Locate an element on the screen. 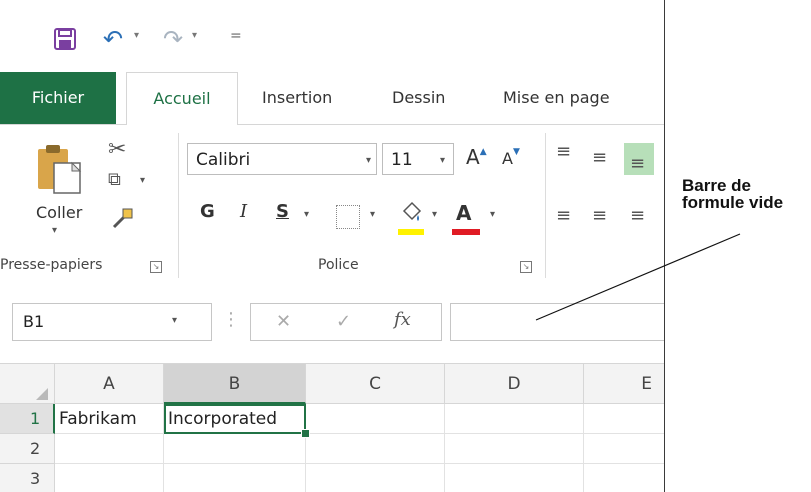 This screenshot has width=811, height=492. format-painter-icon is located at coordinates (123, 218).